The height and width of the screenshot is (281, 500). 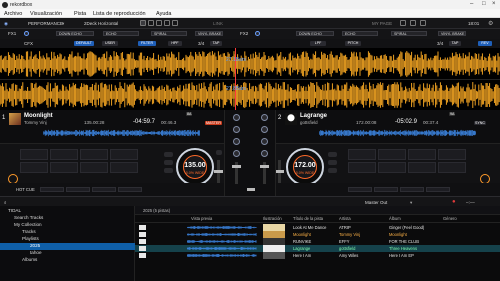 What do you see at coordinates (490, 23) in the screenshot?
I see `settings-gear-icon: ⚙` at bounding box center [490, 23].